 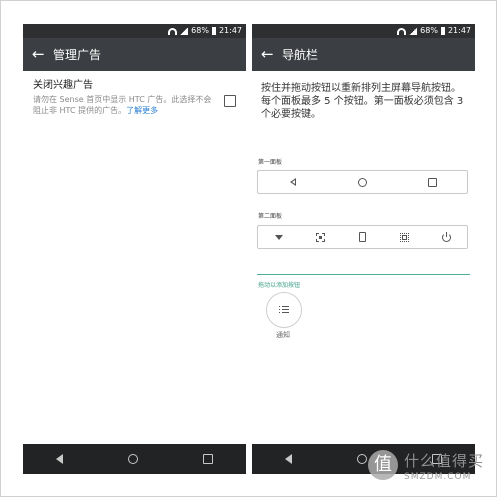 I want to click on divider, so click(x=363, y=274).